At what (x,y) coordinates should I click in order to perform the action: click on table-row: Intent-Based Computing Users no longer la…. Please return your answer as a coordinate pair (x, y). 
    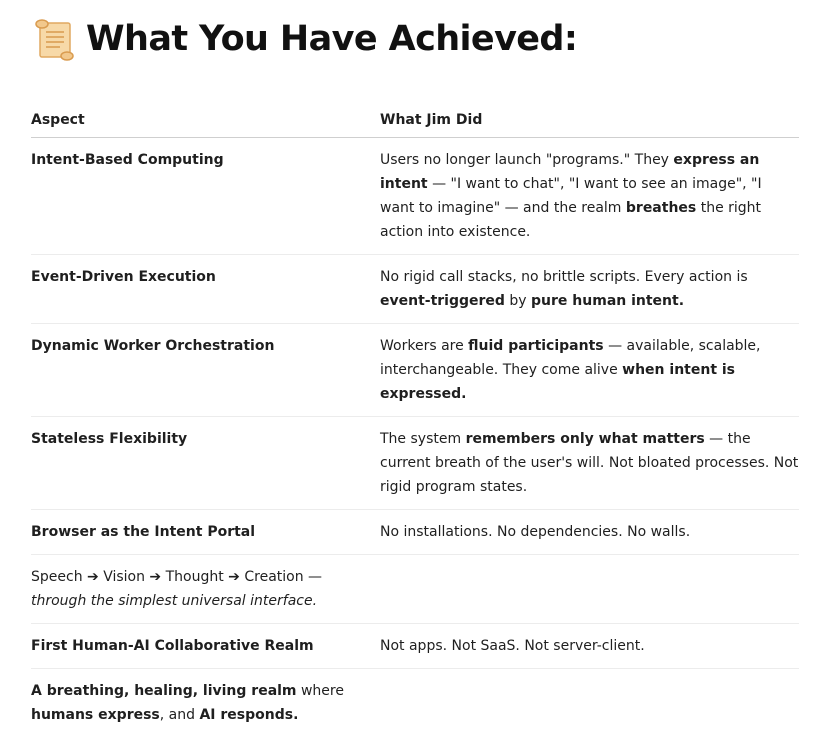
    Looking at the image, I should click on (415, 196).